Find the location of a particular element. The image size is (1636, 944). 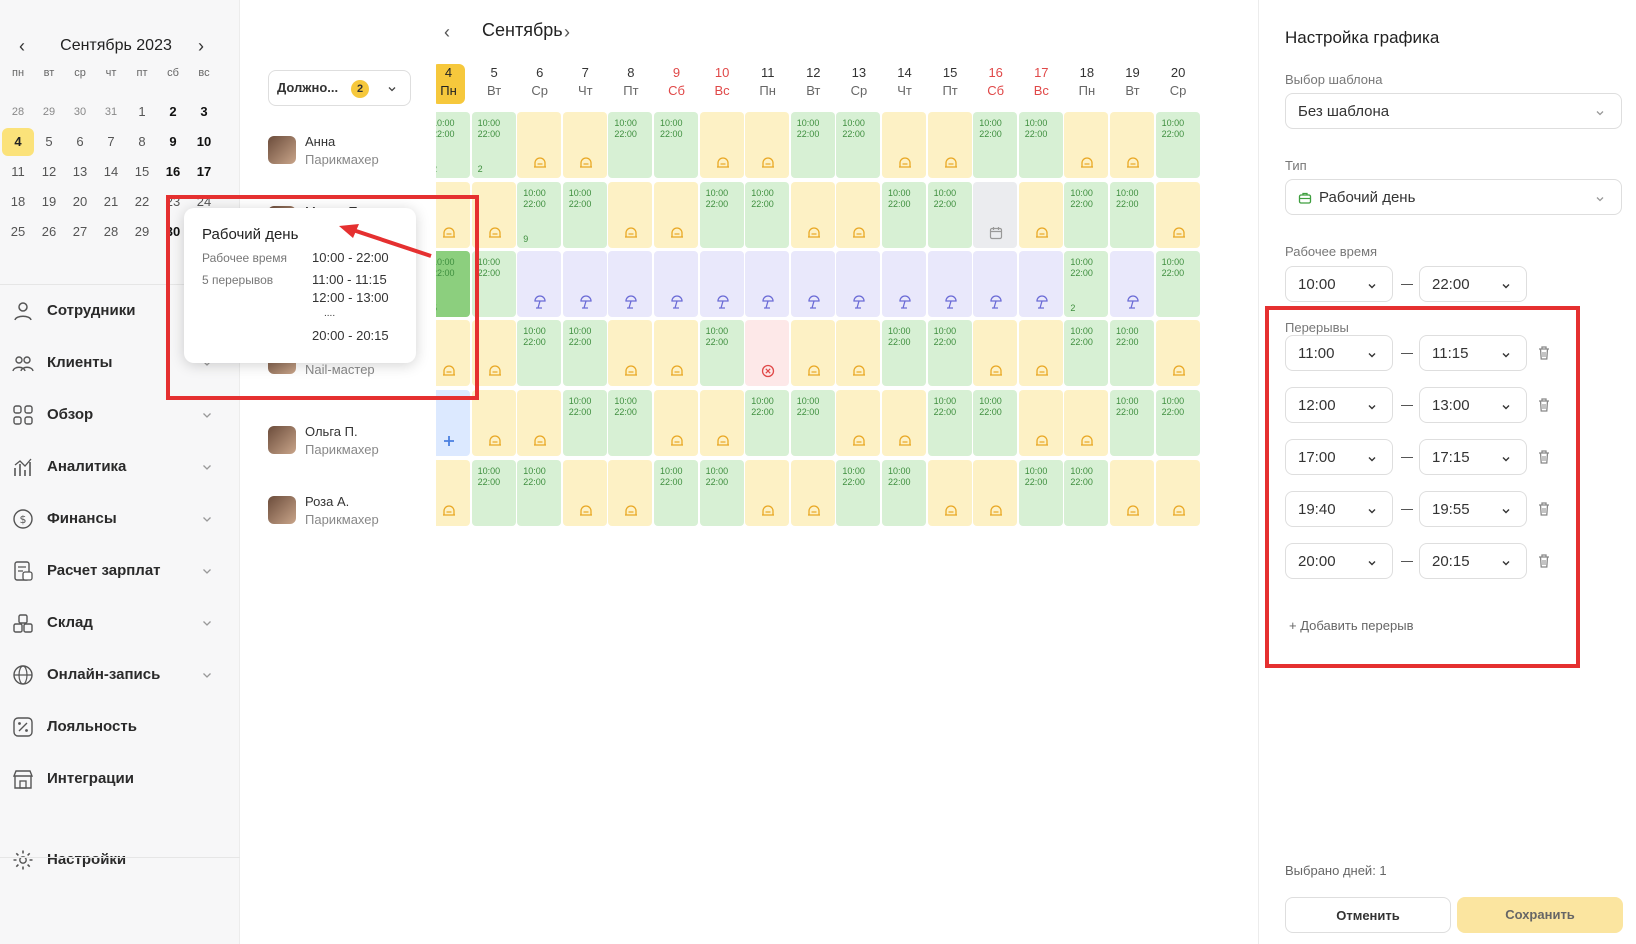

calendar-day: 17 is located at coordinates (204, 172).